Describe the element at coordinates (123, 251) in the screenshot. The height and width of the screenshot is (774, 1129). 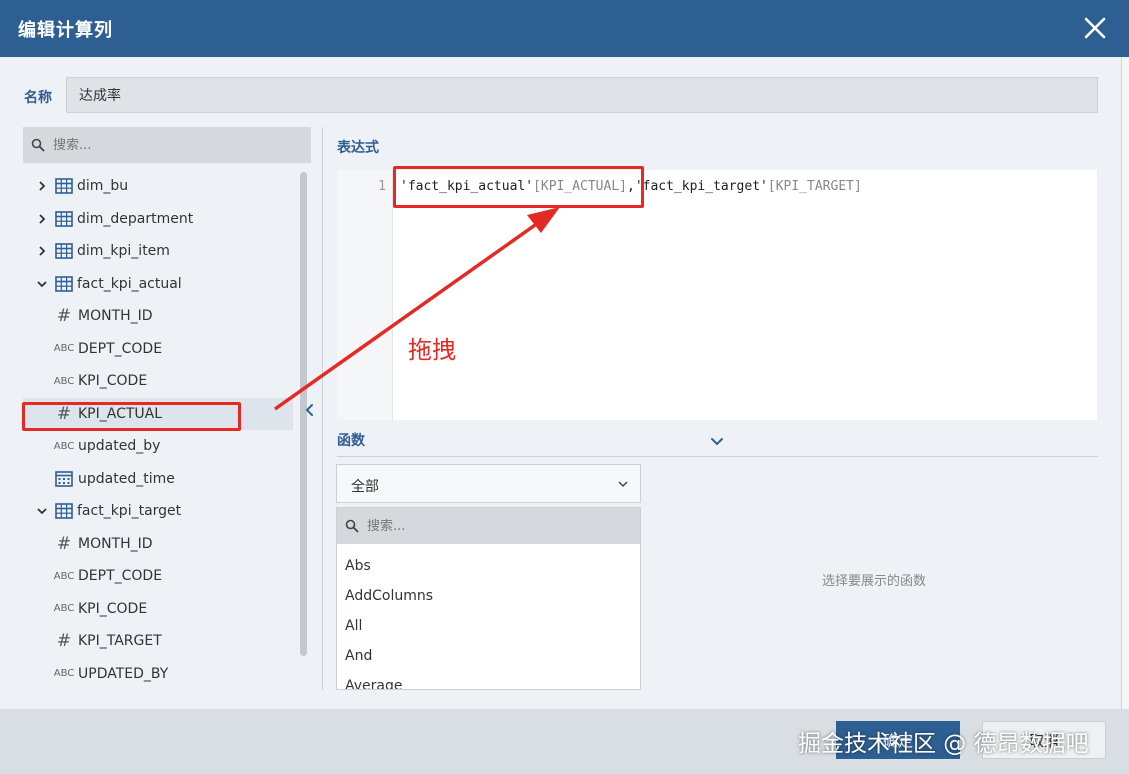
I see `tree-table-label: dim_kpi_item` at that location.